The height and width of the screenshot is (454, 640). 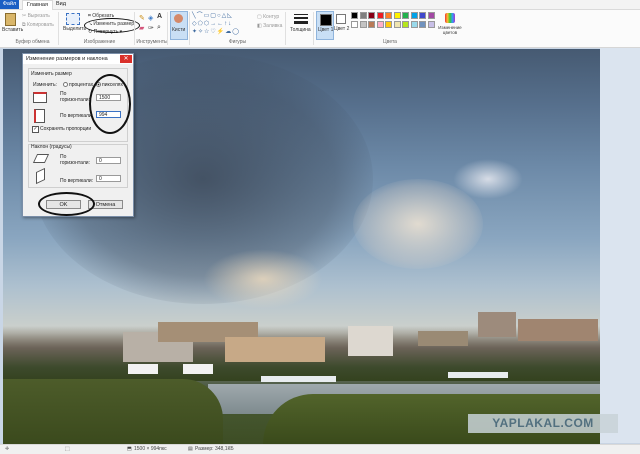 I want to click on shapes-row-1: ╲⌒▭▢○△◺, so click(x=212, y=16).